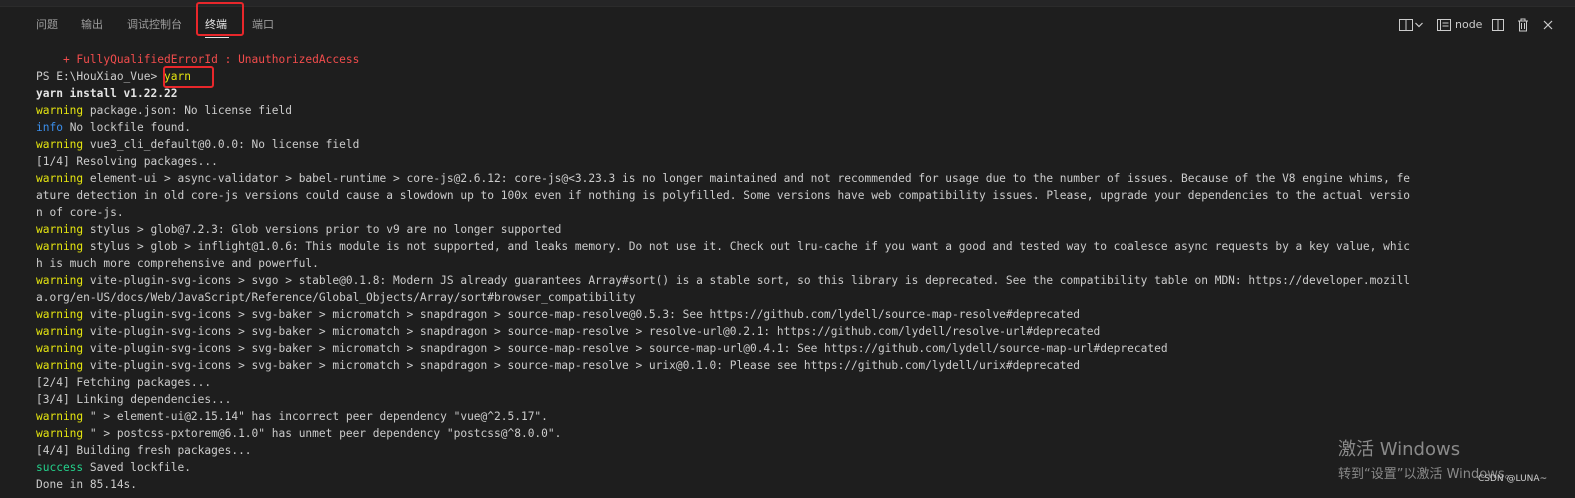 The image size is (1575, 498). I want to click on prompt-line: PS E:\HouXiao_Vue> yarn, so click(751, 76).